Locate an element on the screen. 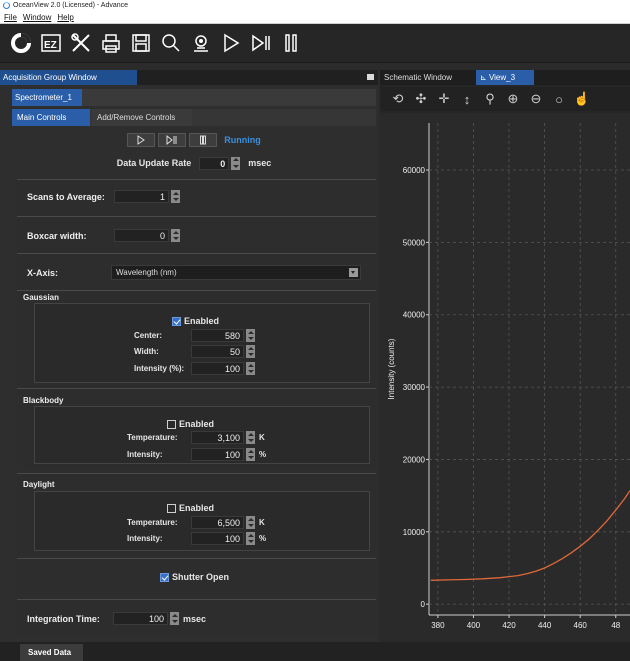 The image size is (630, 661). gaussian-width-input: 50 is located at coordinates (217, 351).